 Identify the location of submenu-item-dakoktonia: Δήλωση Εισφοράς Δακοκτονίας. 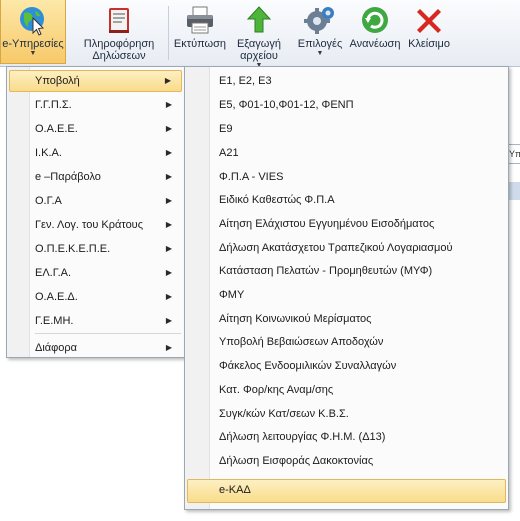
(346, 462).